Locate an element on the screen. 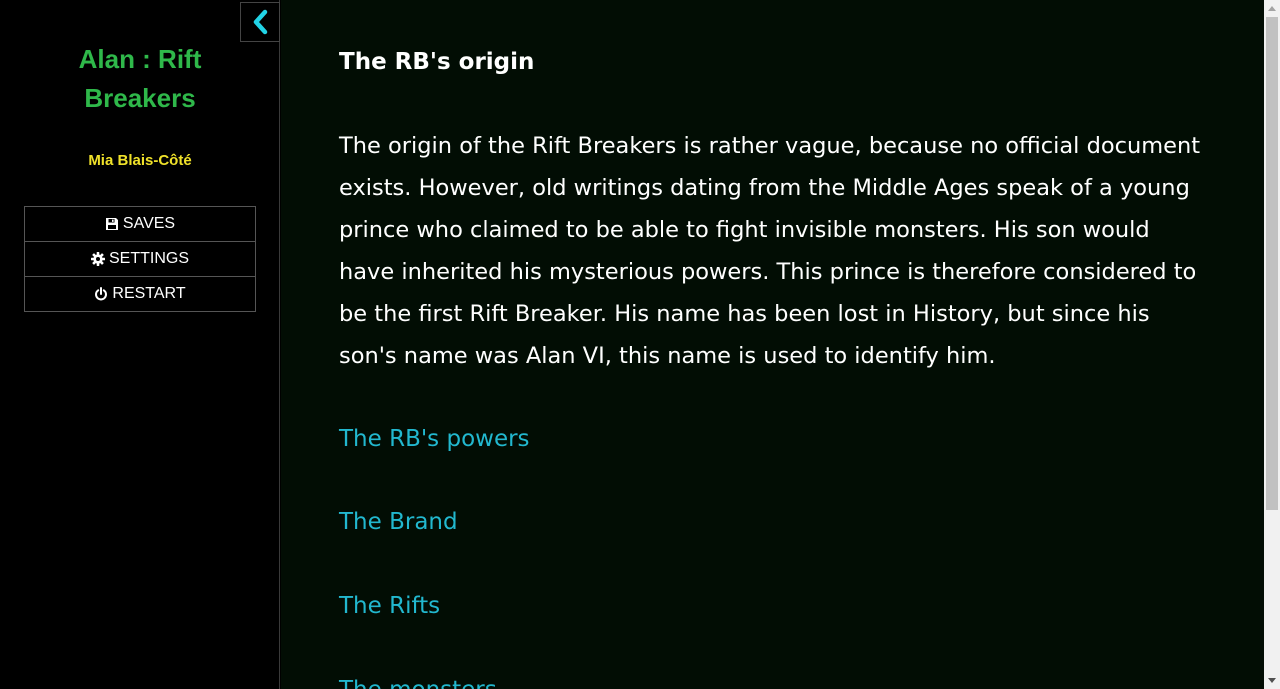 The image size is (1280, 689). vertical-scrollbar is located at coordinates (1272, 344).